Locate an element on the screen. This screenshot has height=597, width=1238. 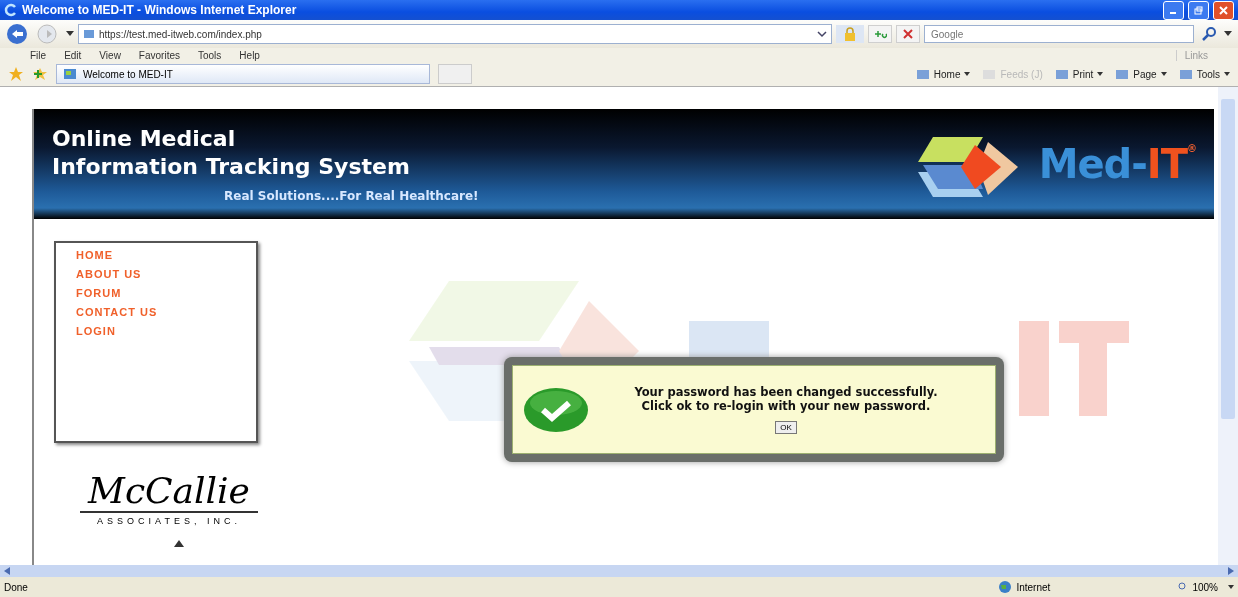
restore-button is located at coordinates (1198, 10).